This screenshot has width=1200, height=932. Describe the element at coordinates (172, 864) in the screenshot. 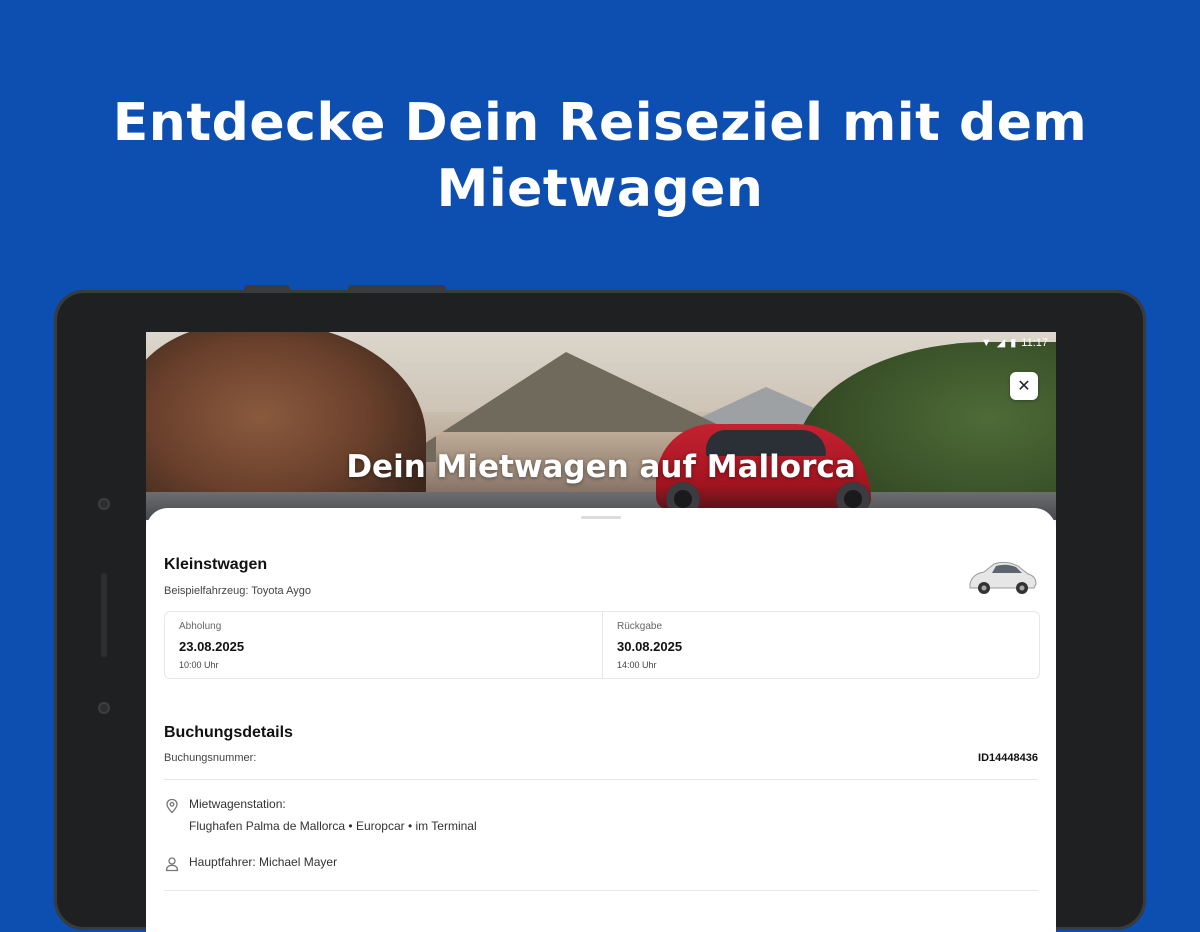

I see `person-icon` at that location.